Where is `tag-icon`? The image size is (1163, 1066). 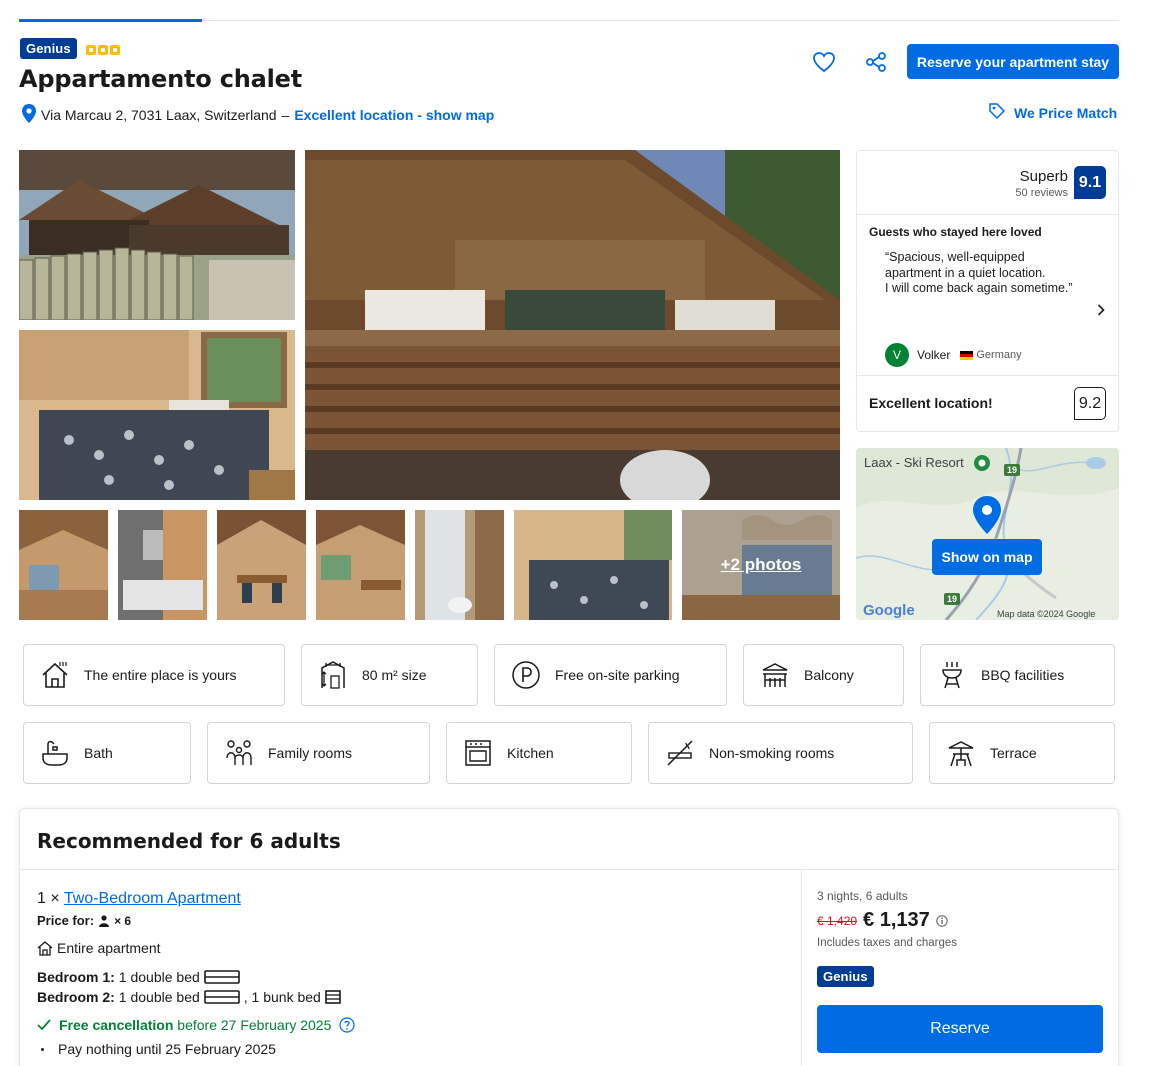
tag-icon is located at coordinates (997, 112).